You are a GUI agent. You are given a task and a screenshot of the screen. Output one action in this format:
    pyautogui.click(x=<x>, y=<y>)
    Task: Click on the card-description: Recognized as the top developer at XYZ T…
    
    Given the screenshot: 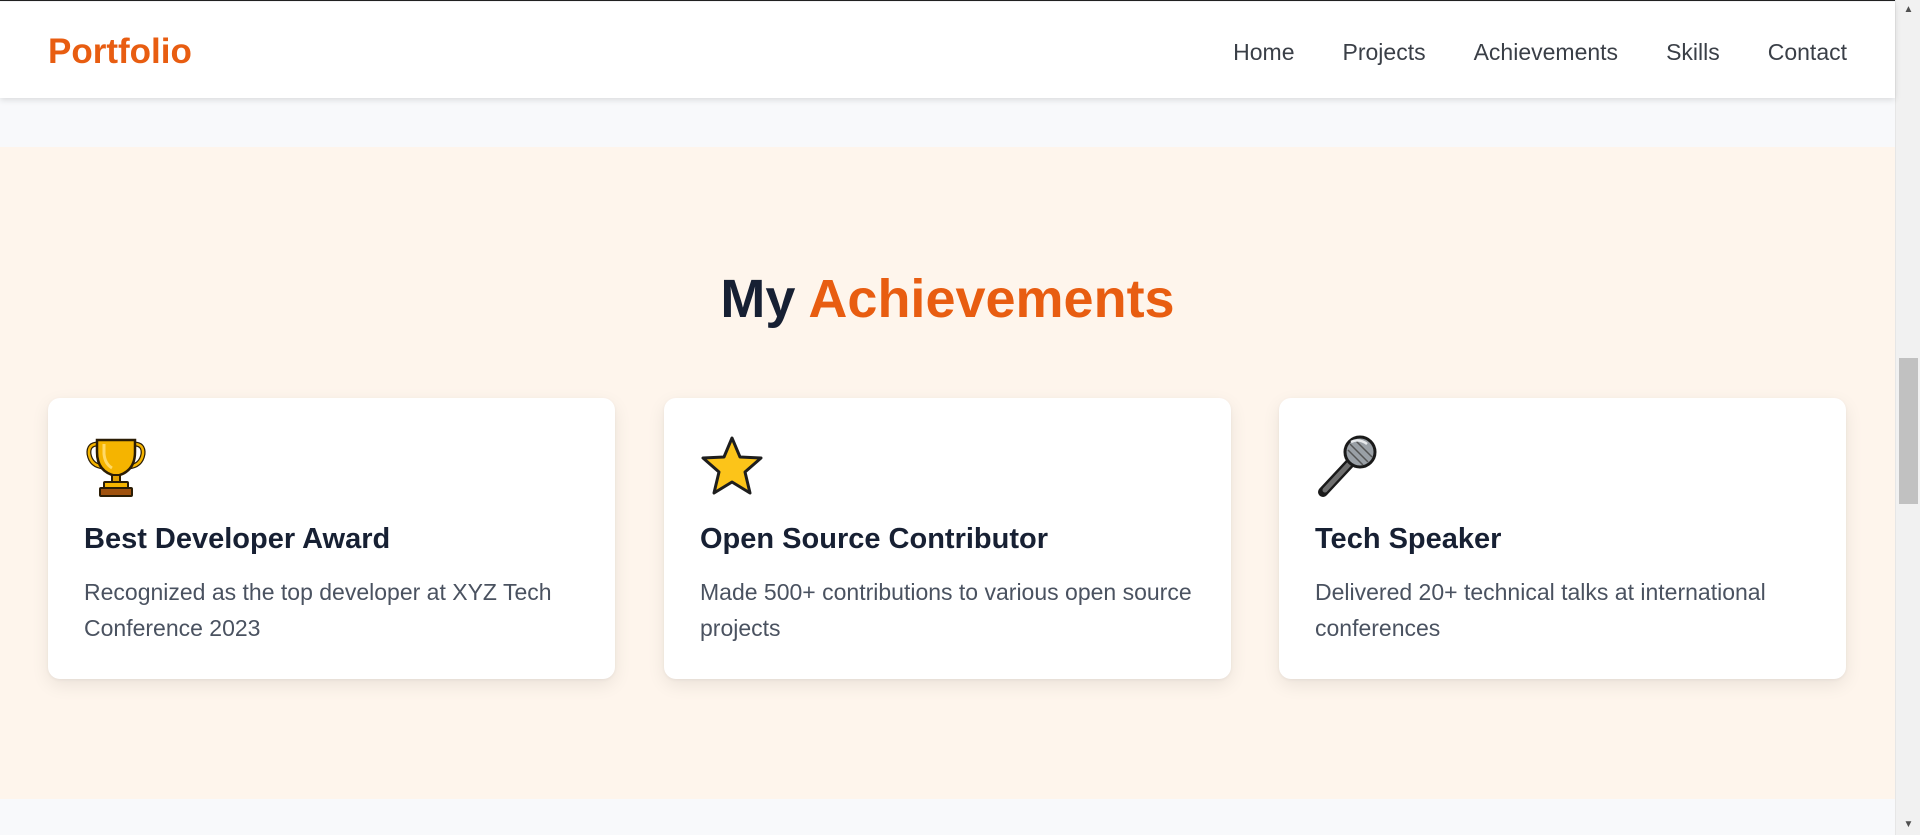 What is the action you would take?
    pyautogui.click(x=318, y=610)
    